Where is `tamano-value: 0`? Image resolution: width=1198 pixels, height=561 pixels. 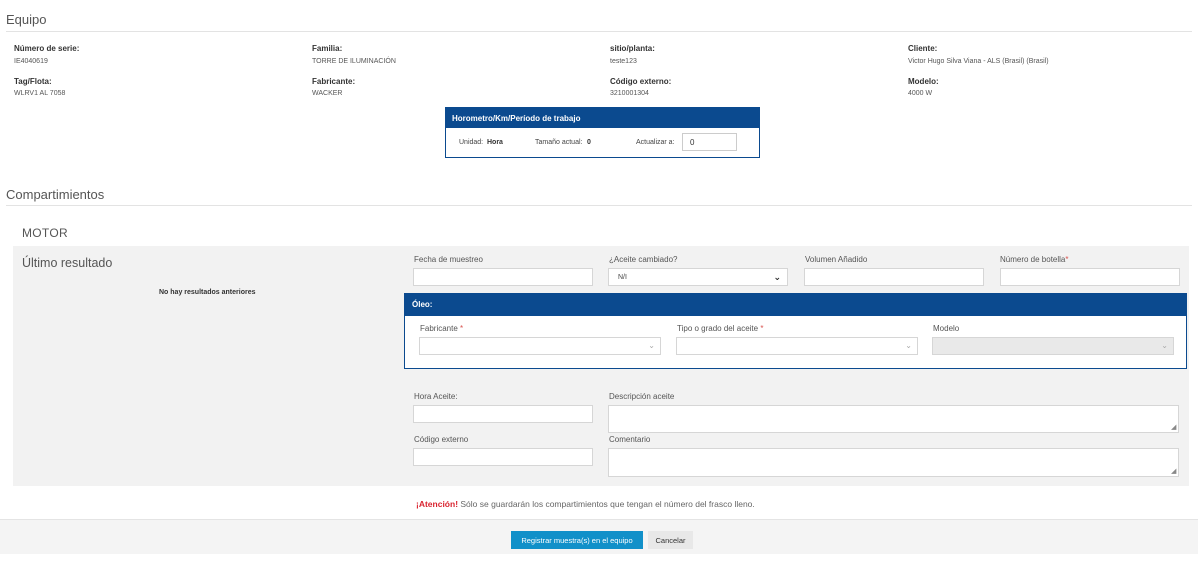
tamano-value: 0 is located at coordinates (589, 142).